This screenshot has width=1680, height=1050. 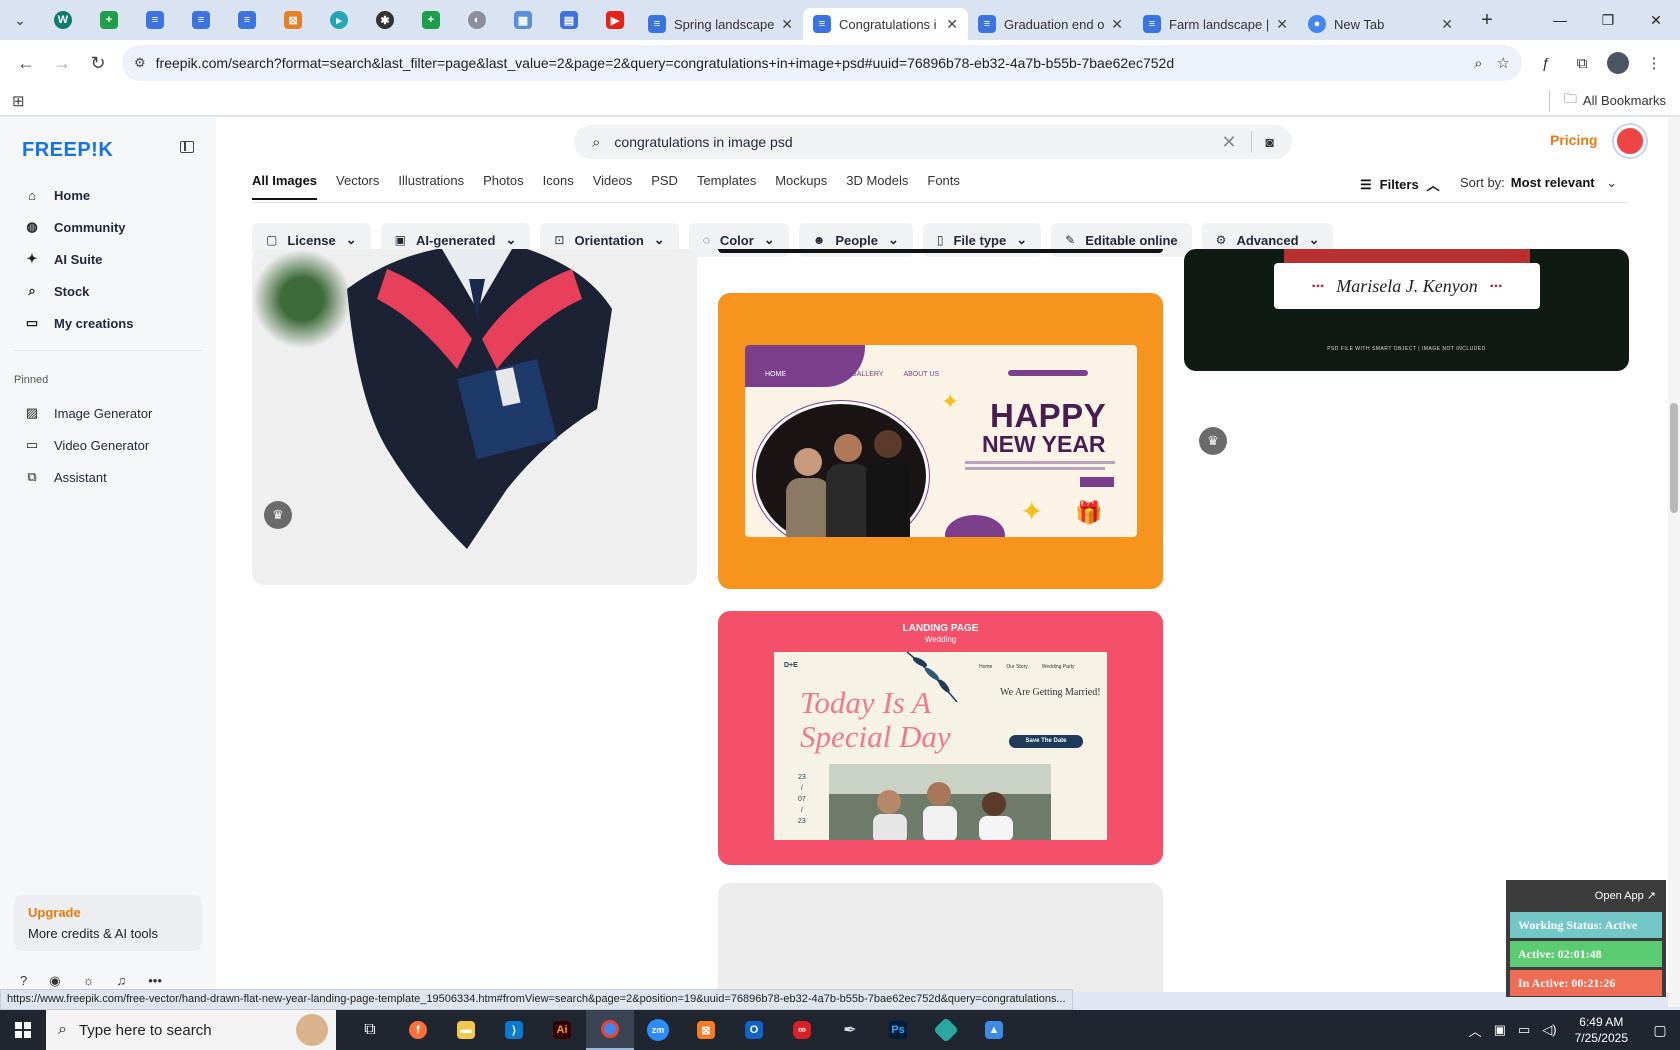 What do you see at coordinates (664, 186) in the screenshot?
I see `tab-psd: PSD` at bounding box center [664, 186].